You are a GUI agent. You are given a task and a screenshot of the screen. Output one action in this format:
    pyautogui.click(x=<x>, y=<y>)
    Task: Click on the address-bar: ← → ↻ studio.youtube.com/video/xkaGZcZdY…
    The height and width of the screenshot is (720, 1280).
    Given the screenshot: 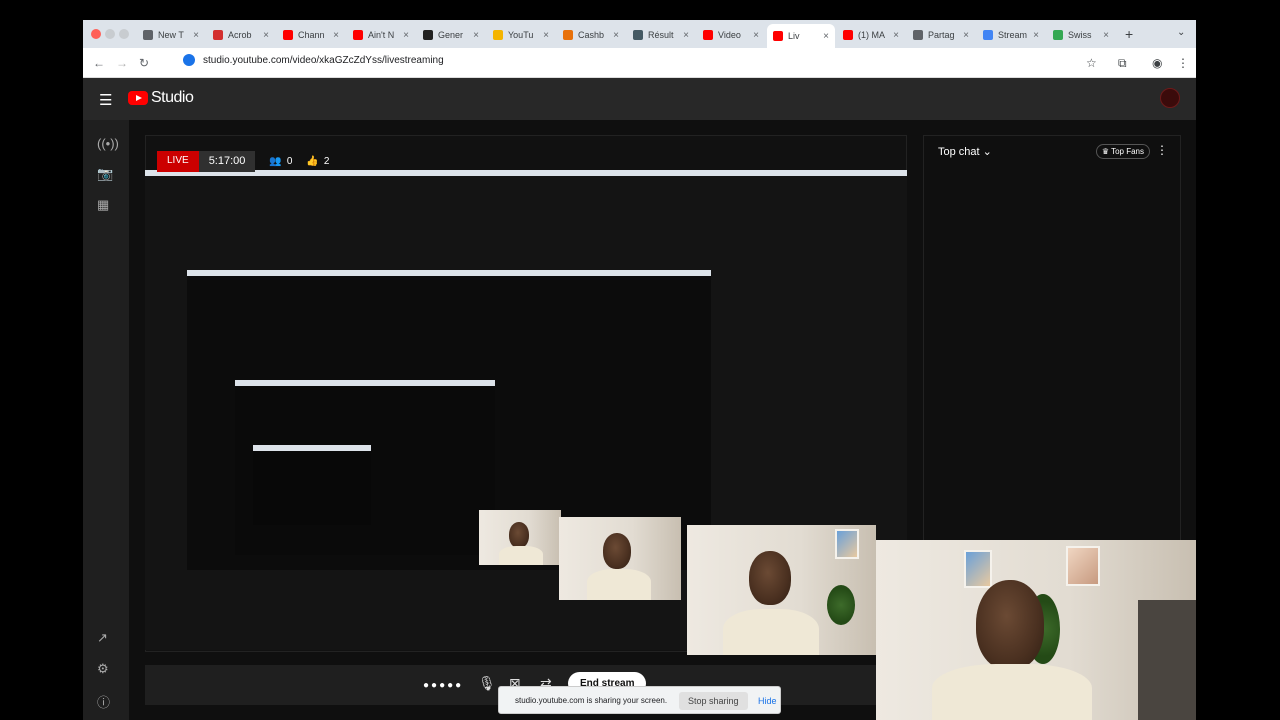 What is the action you would take?
    pyautogui.click(x=639, y=63)
    